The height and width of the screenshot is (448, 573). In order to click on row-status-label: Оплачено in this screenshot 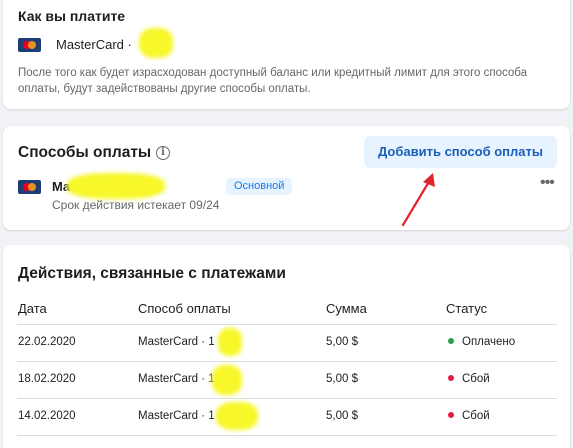, I will do `click(489, 342)`.